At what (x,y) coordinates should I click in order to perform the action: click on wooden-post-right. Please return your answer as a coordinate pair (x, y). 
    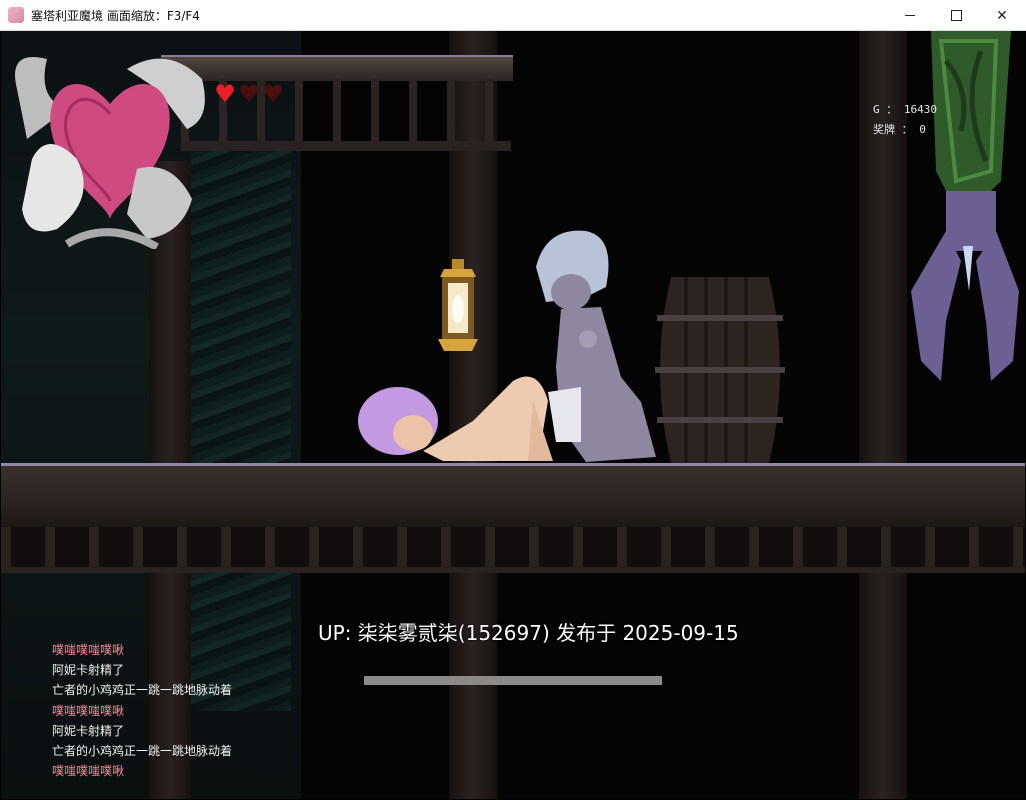
    Looking at the image, I should click on (883, 415).